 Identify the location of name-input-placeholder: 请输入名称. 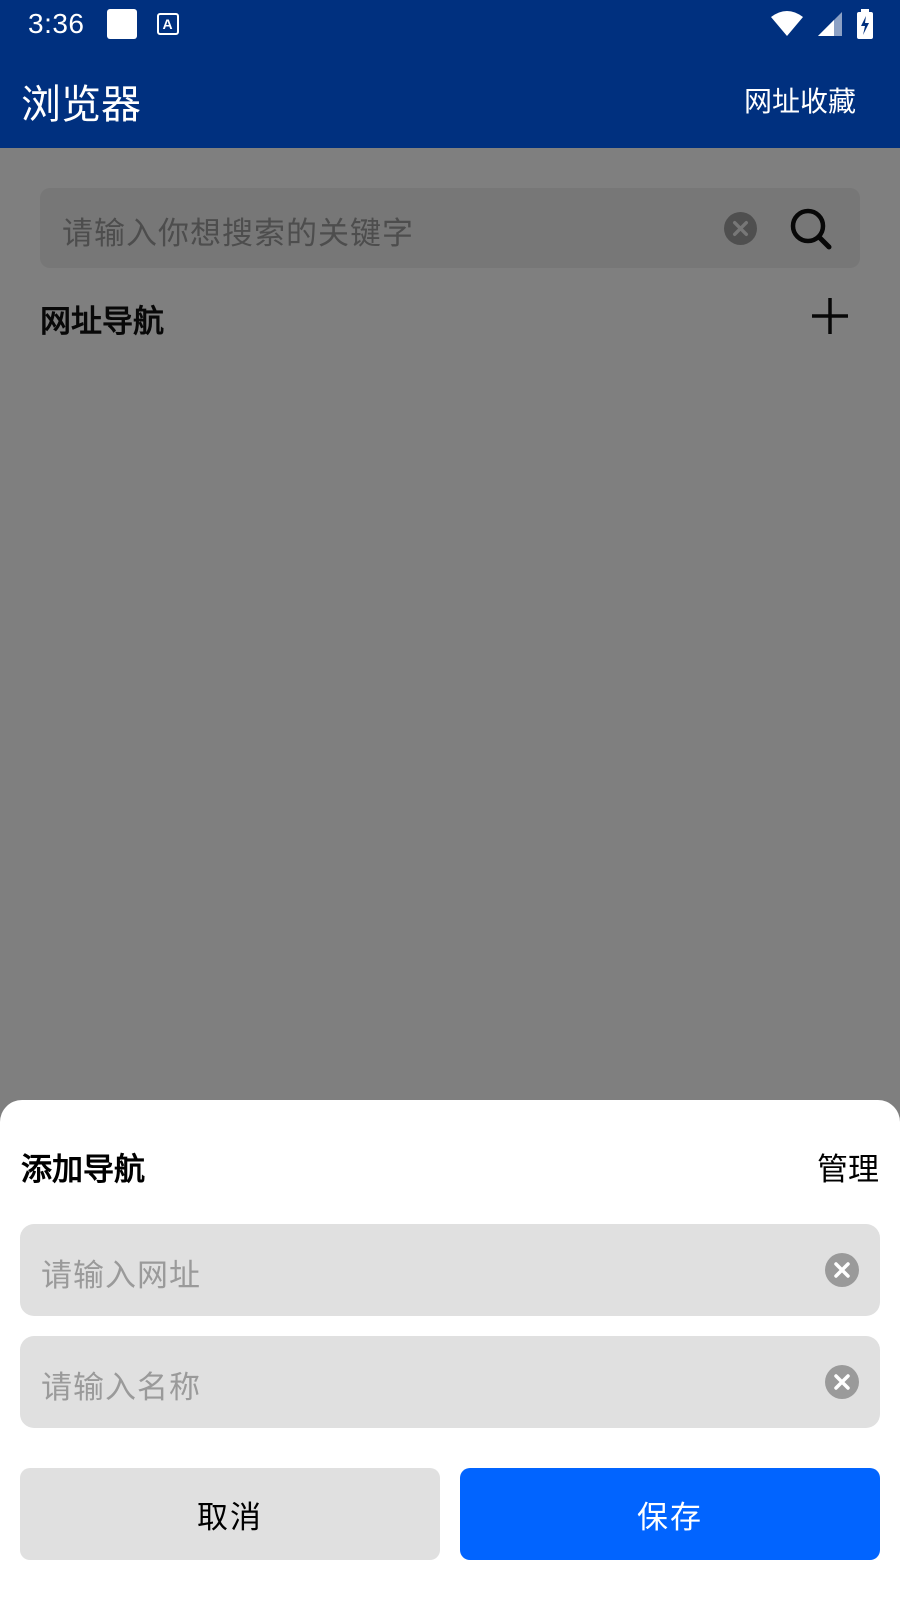
(121, 1388).